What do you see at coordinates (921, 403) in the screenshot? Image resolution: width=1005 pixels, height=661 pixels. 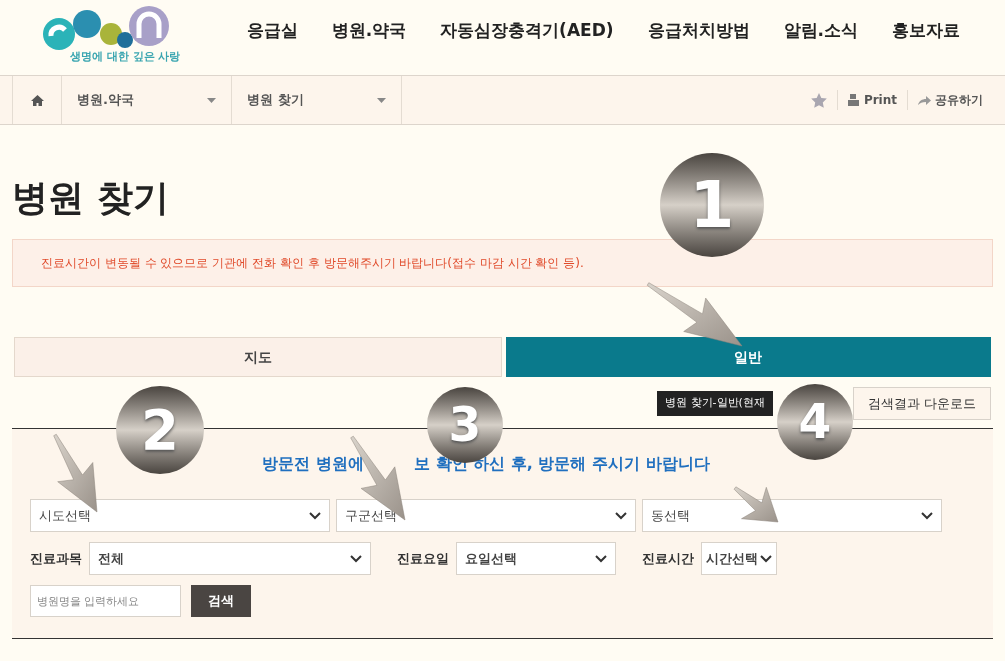 I see `download-button: 검색결과 다운로드` at bounding box center [921, 403].